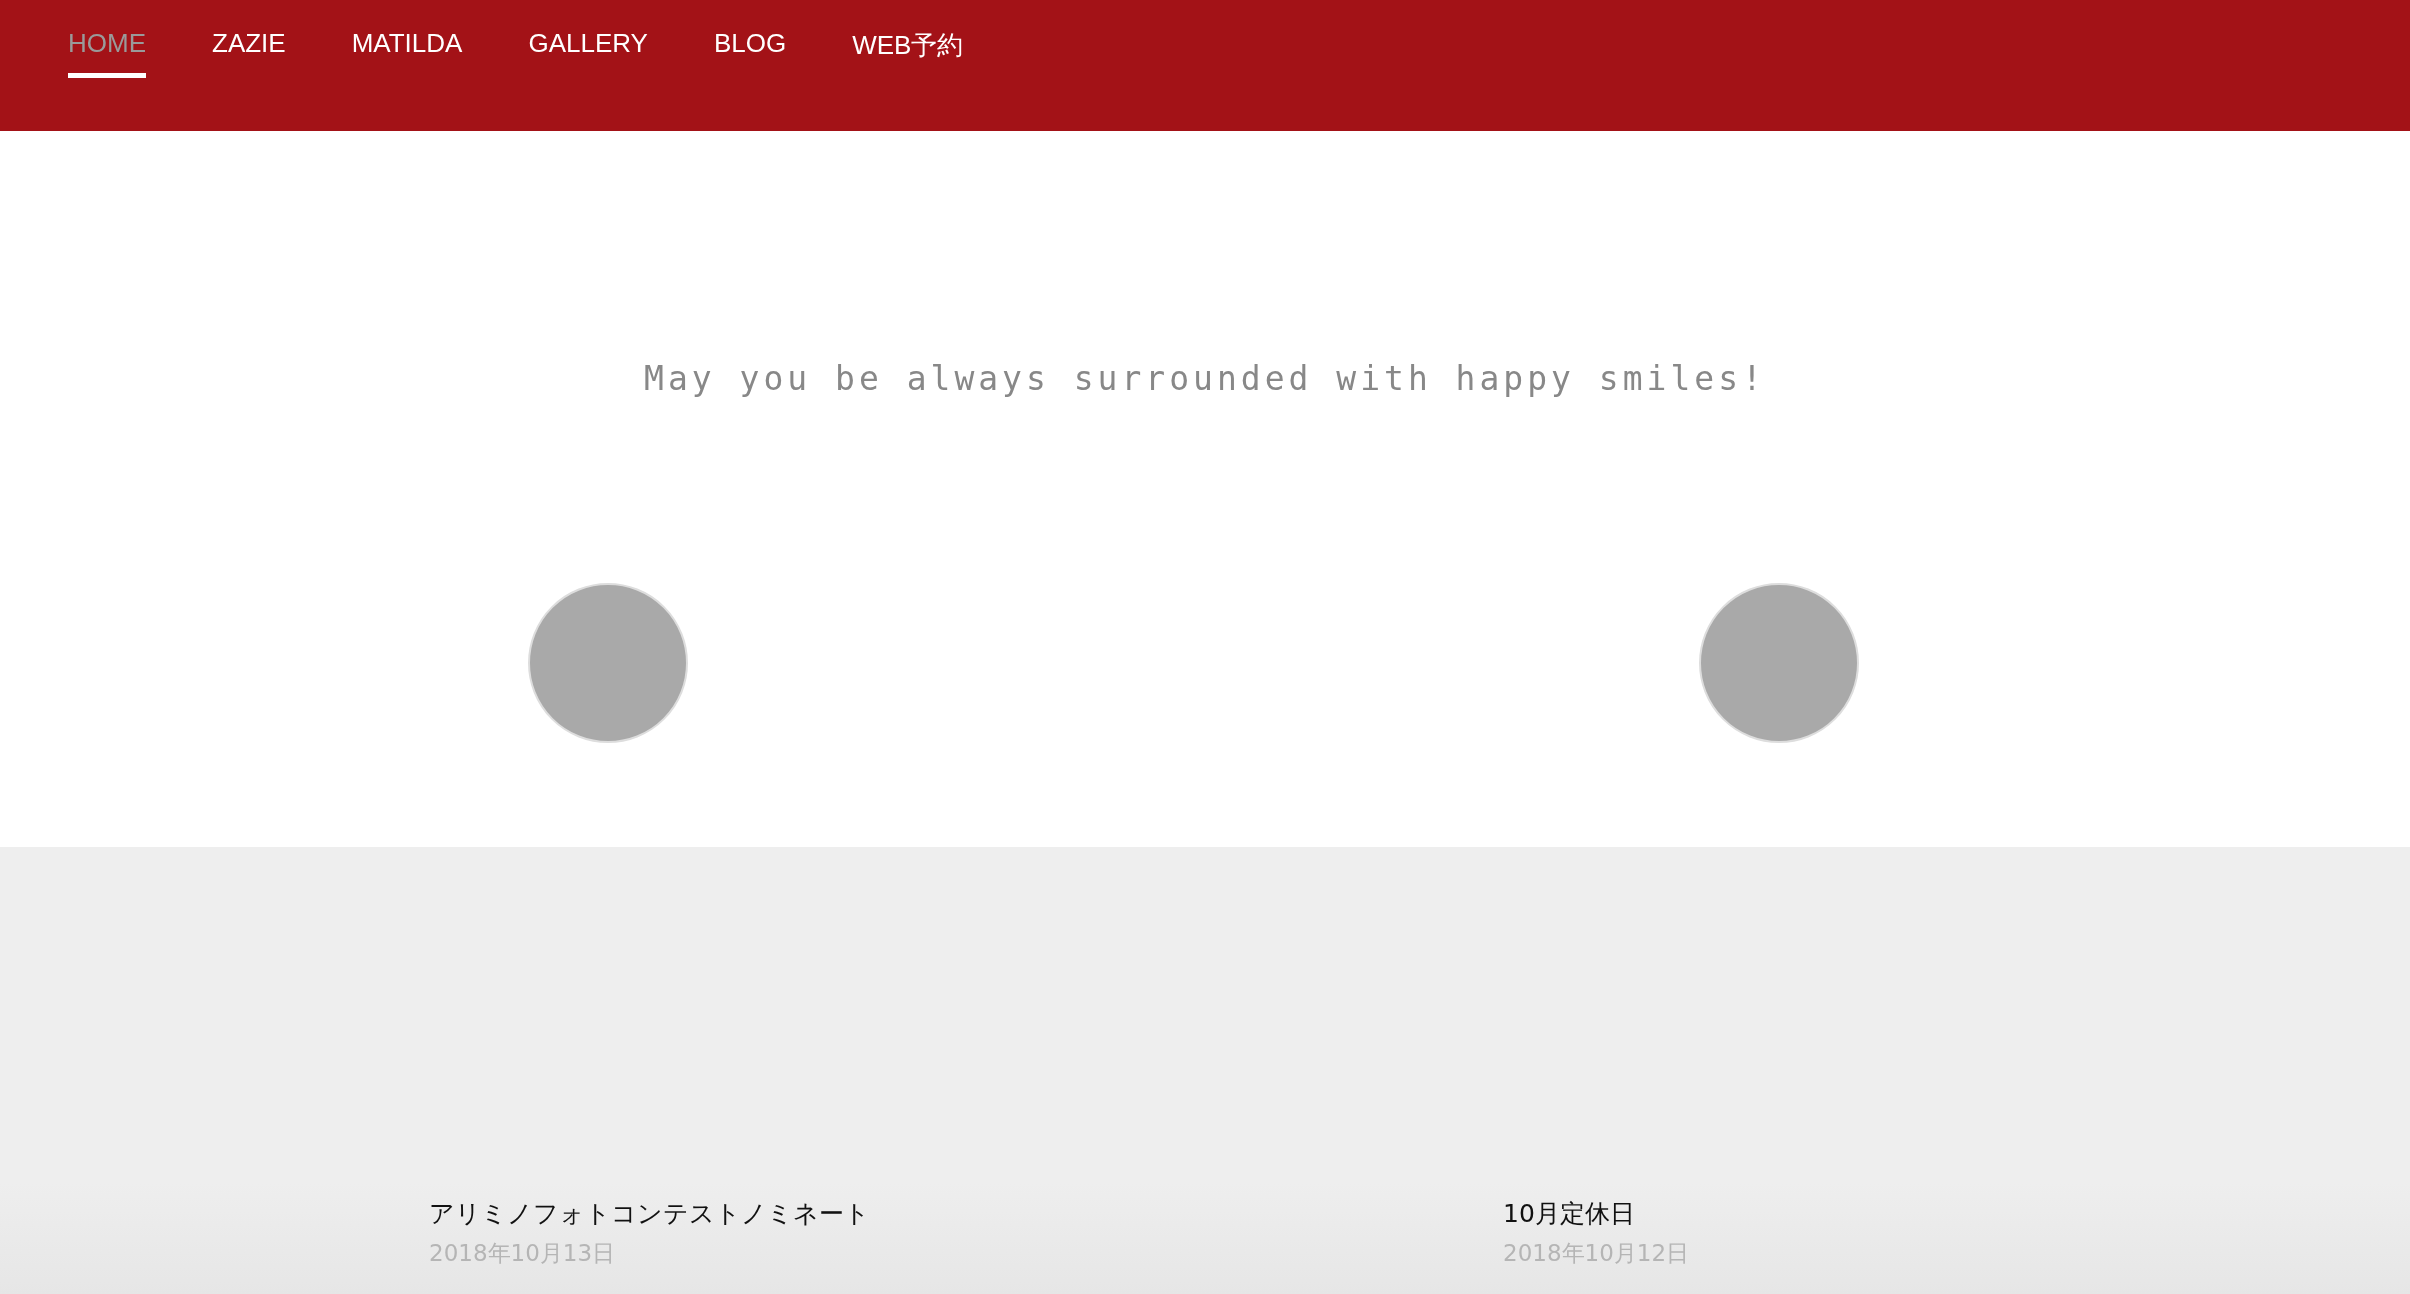  I want to click on nav-link: WEB予約, so click(908, 53).